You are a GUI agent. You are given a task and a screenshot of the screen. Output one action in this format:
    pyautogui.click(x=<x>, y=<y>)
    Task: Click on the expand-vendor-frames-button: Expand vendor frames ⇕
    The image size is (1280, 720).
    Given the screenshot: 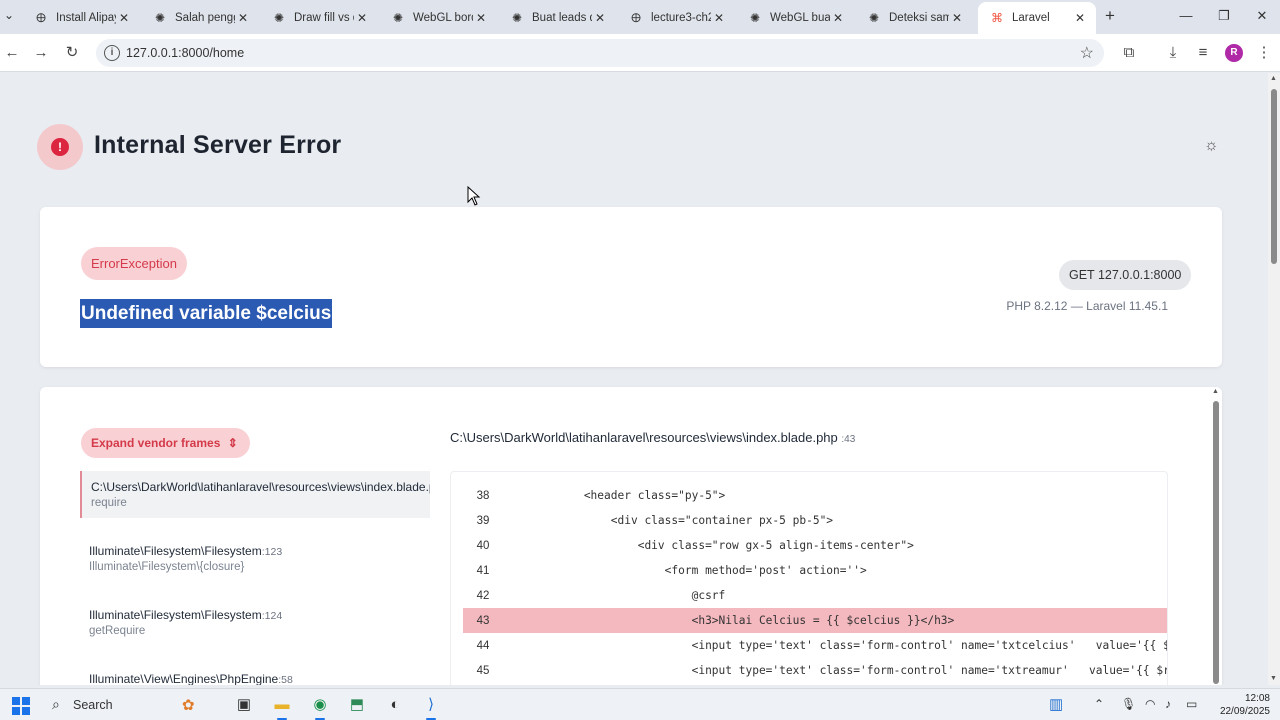 What is the action you would take?
    pyautogui.click(x=165, y=443)
    